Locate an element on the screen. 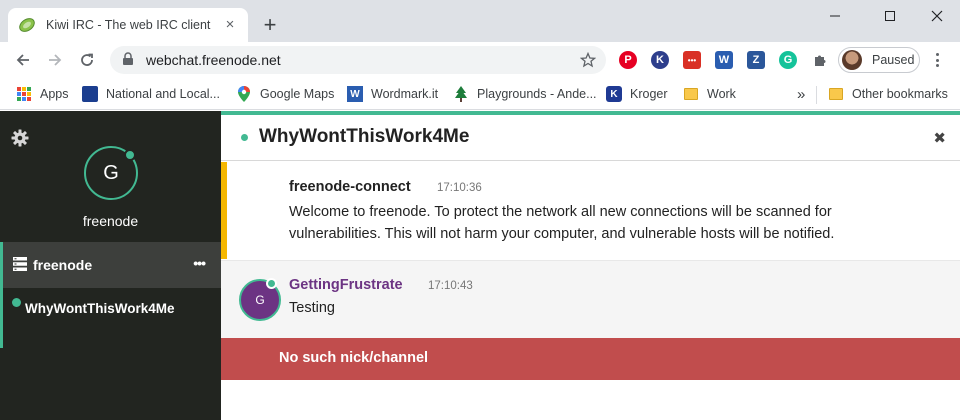  message-nick: GettingFrustrate is located at coordinates (346, 285).